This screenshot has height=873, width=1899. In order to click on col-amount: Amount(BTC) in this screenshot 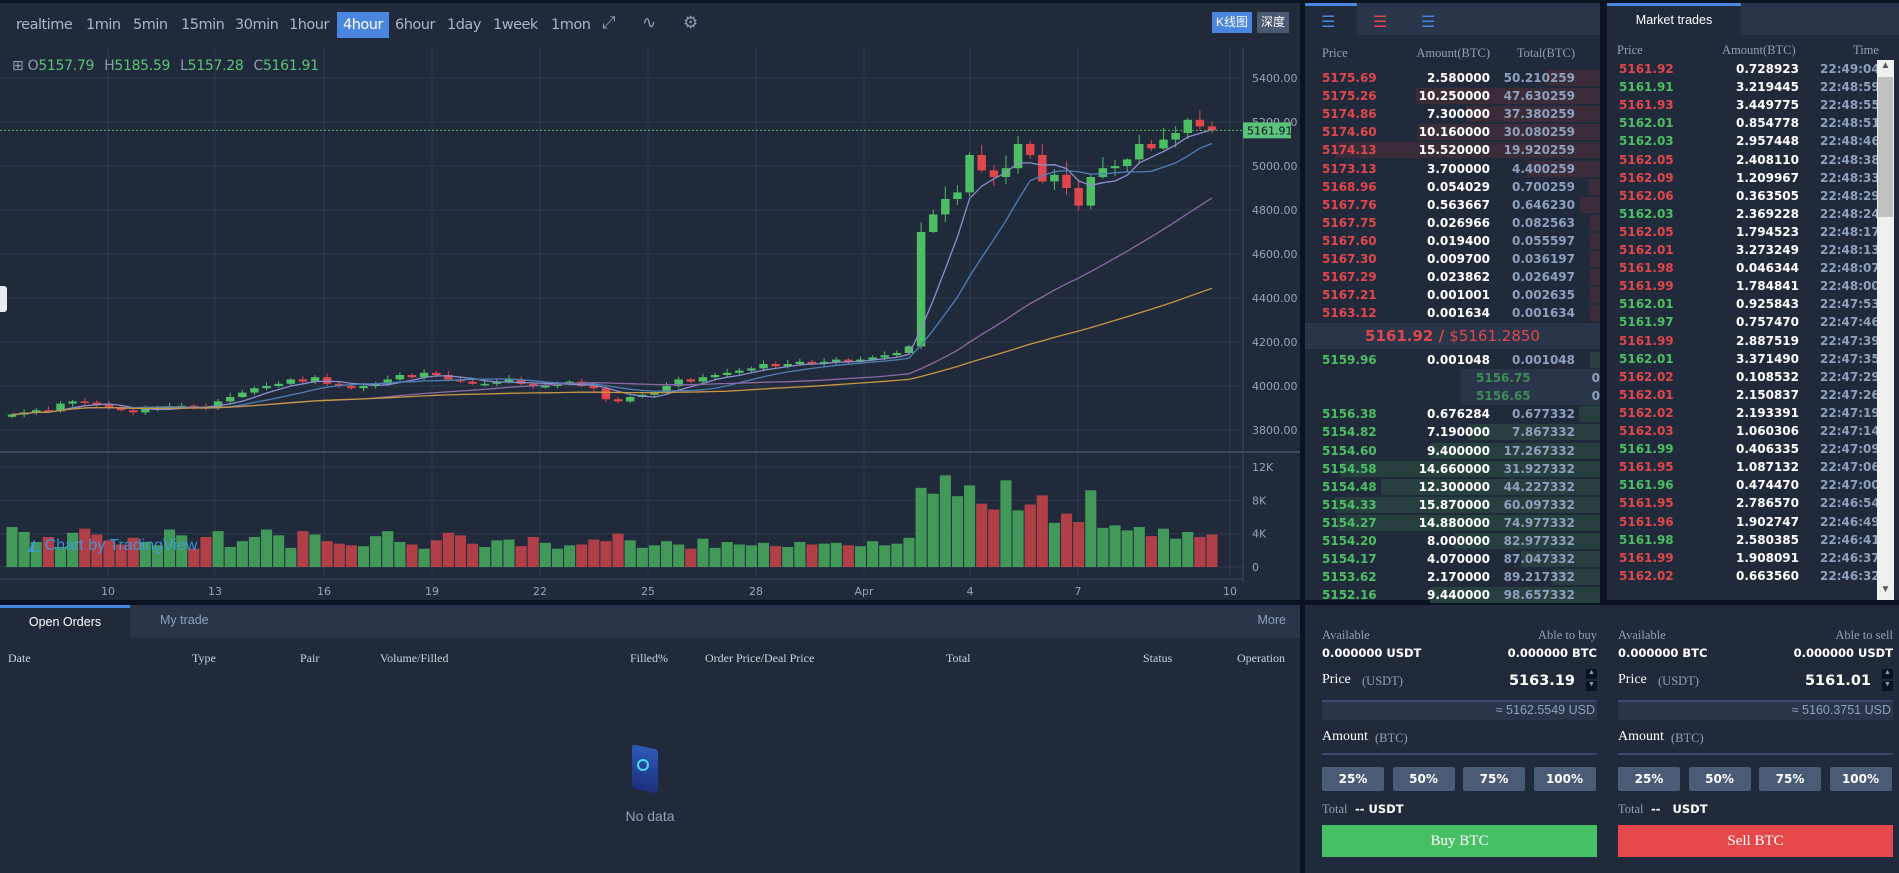, I will do `click(1453, 53)`.